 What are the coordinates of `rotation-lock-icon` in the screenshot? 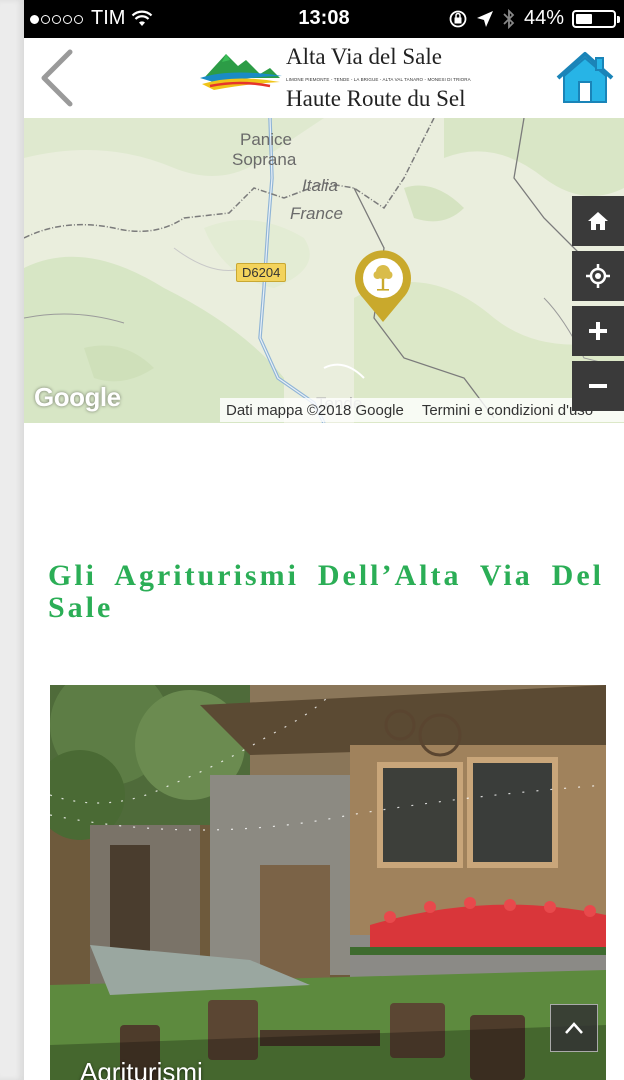 It's located at (458, 18).